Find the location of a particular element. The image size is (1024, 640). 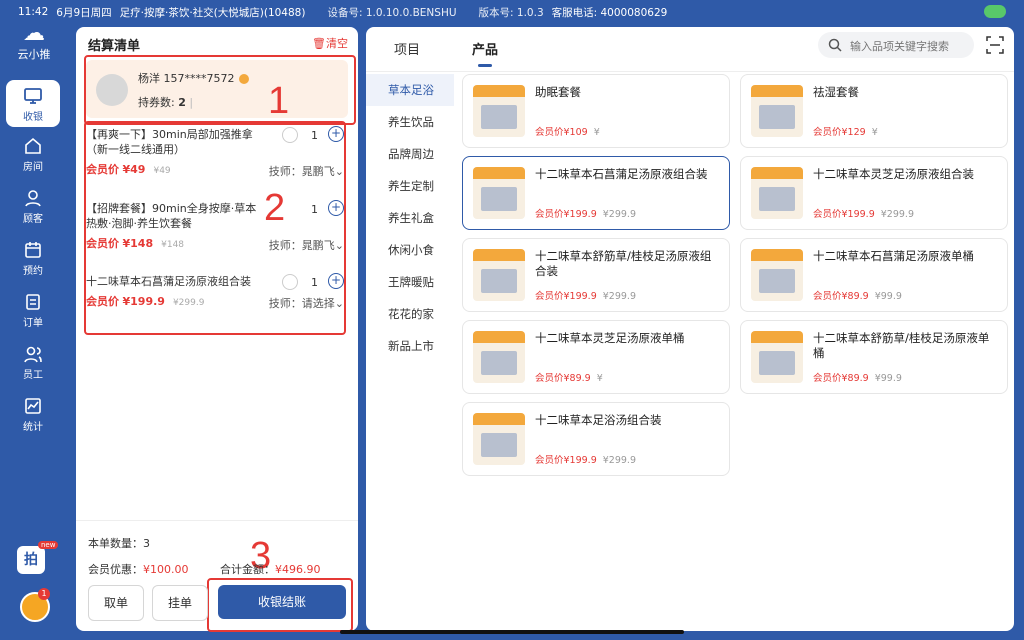

product-card: 十二味草本足浴汤组合装 会员价¥199.9 ¥299.9 is located at coordinates (596, 439).